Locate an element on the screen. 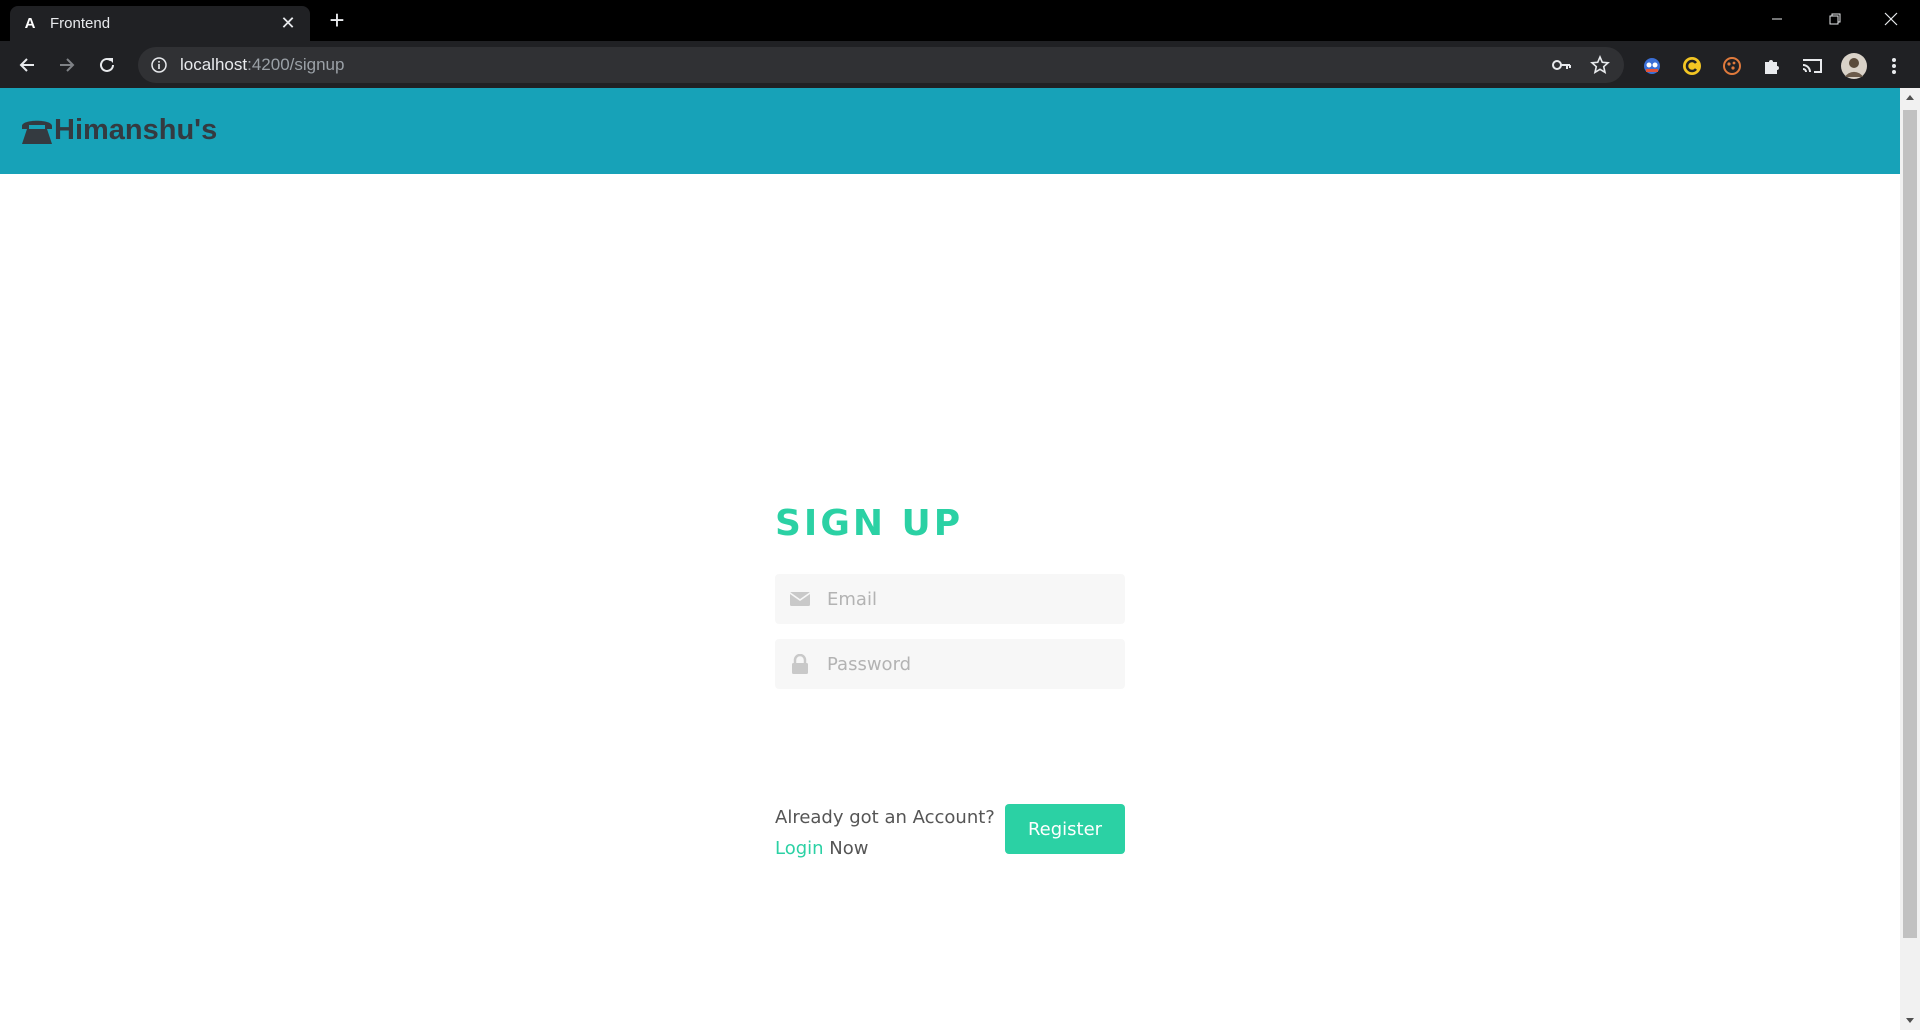  reload-icon is located at coordinates (107, 64).